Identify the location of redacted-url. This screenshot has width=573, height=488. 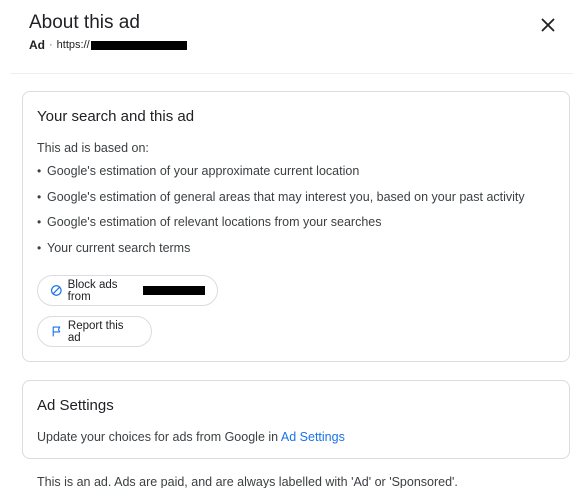
(138, 45).